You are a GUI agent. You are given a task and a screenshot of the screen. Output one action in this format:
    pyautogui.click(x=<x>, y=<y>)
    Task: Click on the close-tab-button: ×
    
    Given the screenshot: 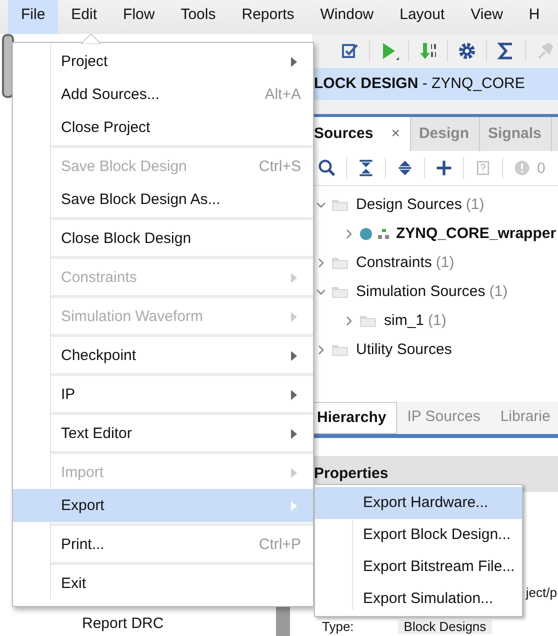 What is the action you would take?
    pyautogui.click(x=395, y=133)
    